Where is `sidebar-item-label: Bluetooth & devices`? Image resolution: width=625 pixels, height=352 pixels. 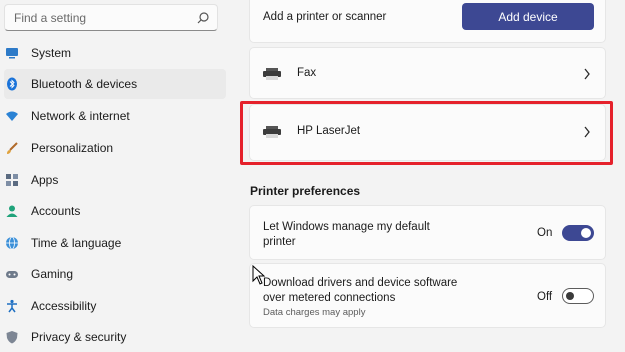 sidebar-item-label: Bluetooth & devices is located at coordinates (84, 84).